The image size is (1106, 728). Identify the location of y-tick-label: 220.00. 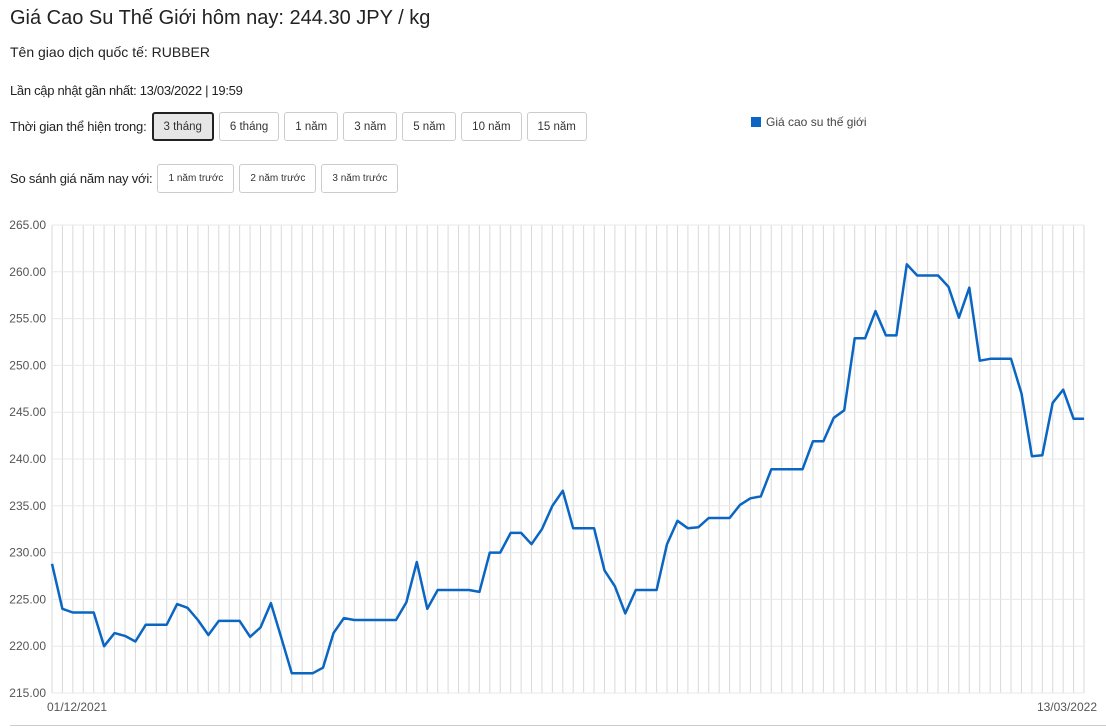
(27, 646).